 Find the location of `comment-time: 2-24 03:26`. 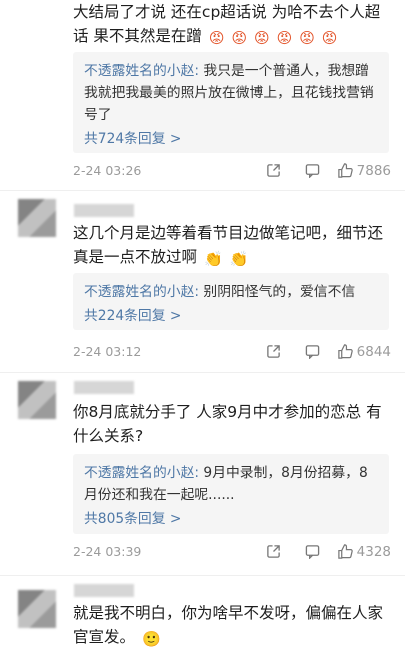

comment-time: 2-24 03:26 is located at coordinates (107, 170).